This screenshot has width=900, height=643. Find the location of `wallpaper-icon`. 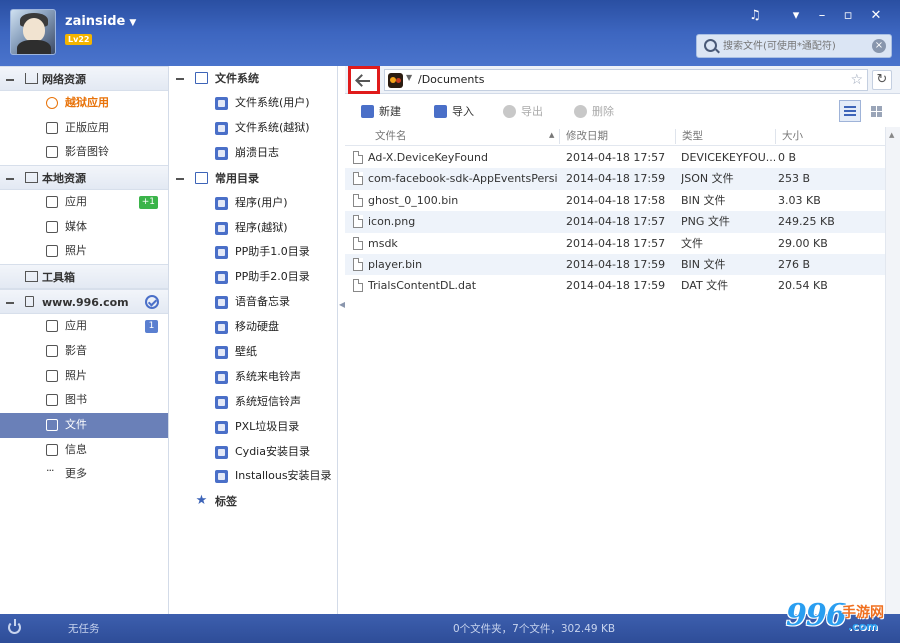

wallpaper-icon is located at coordinates (221, 353).